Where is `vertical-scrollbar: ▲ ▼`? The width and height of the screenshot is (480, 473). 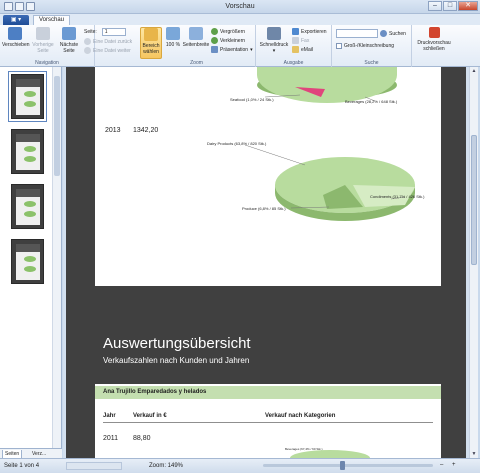
vertical-scrollbar: ▲ ▼ is located at coordinates (473, 262).